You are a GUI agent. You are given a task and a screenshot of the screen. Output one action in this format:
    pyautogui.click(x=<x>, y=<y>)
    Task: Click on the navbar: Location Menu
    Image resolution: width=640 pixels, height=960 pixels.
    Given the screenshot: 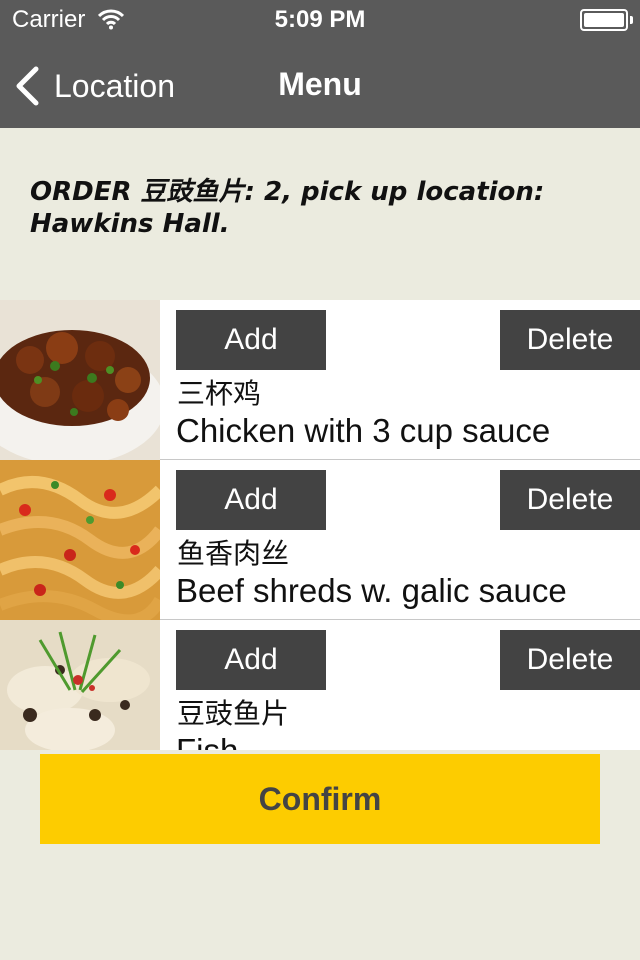 What is the action you would take?
    pyautogui.click(x=320, y=84)
    